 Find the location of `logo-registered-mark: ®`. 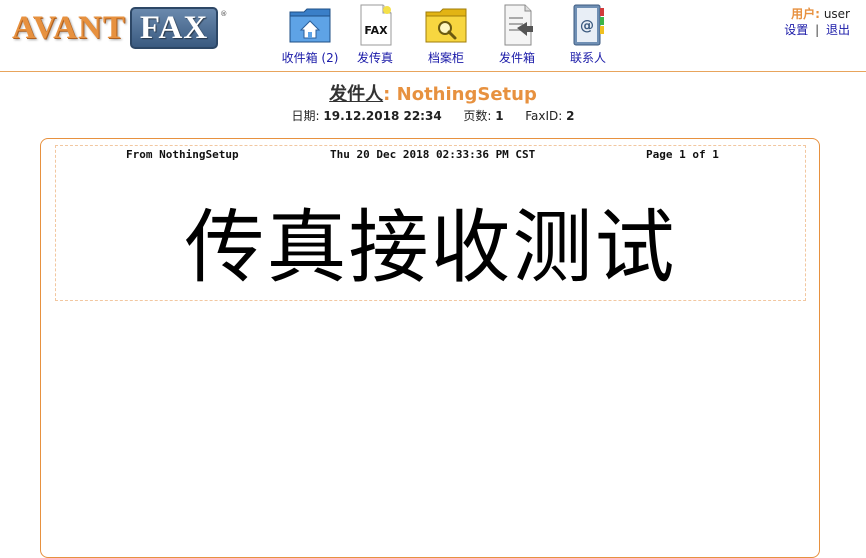

logo-registered-mark: ® is located at coordinates (224, 14).